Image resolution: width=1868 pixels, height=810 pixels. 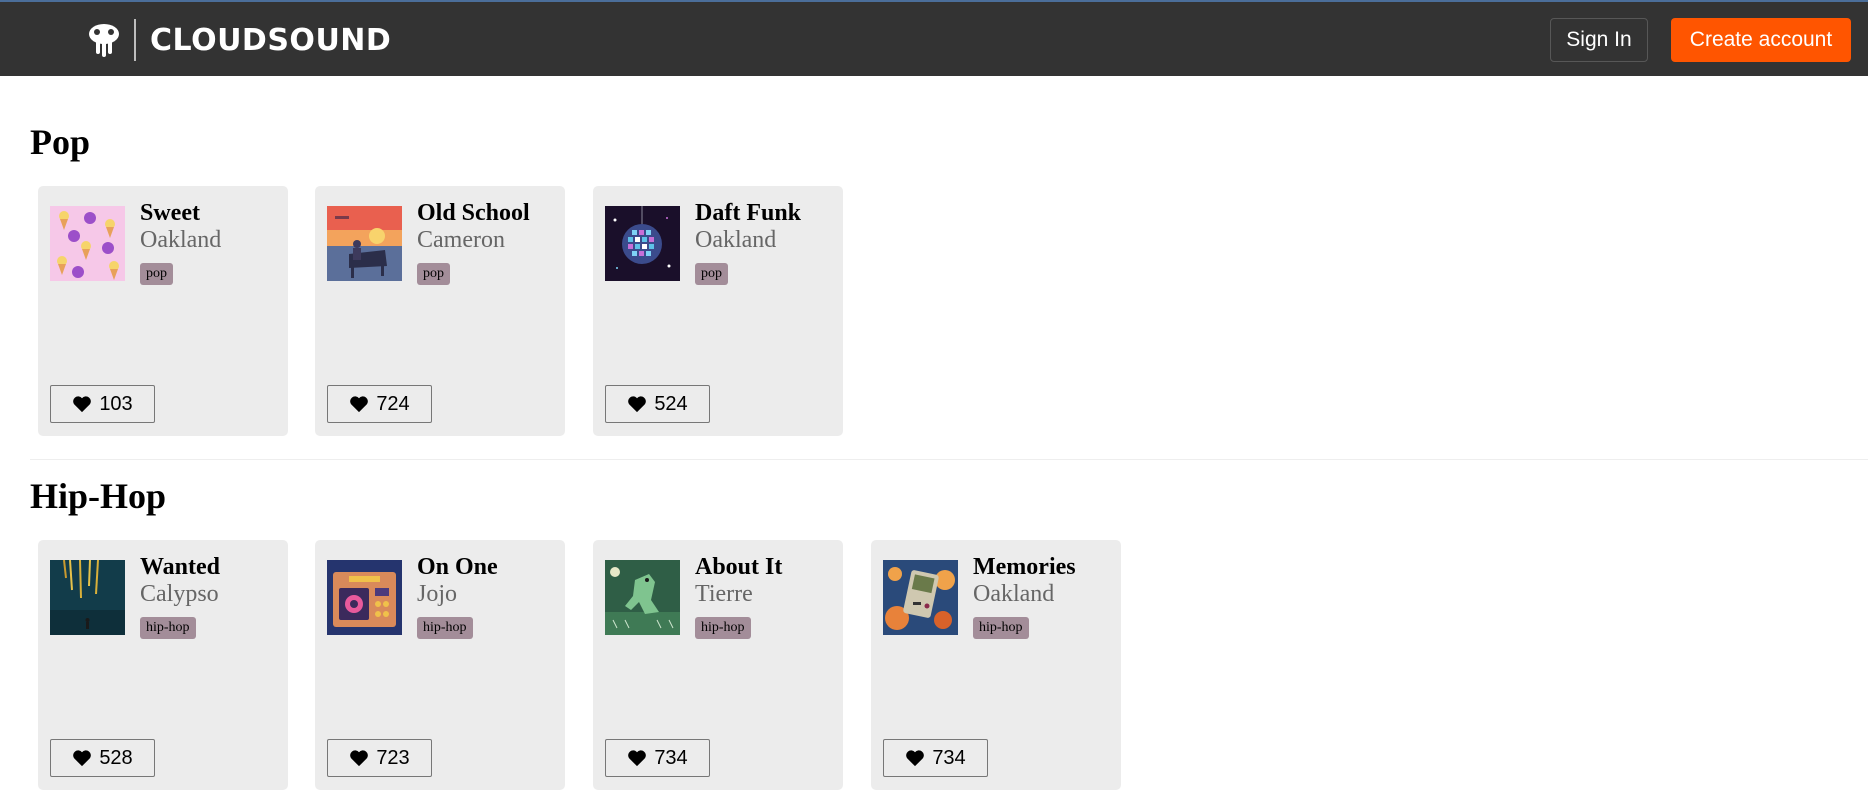 I want to click on like-button: 724, so click(x=379, y=404).